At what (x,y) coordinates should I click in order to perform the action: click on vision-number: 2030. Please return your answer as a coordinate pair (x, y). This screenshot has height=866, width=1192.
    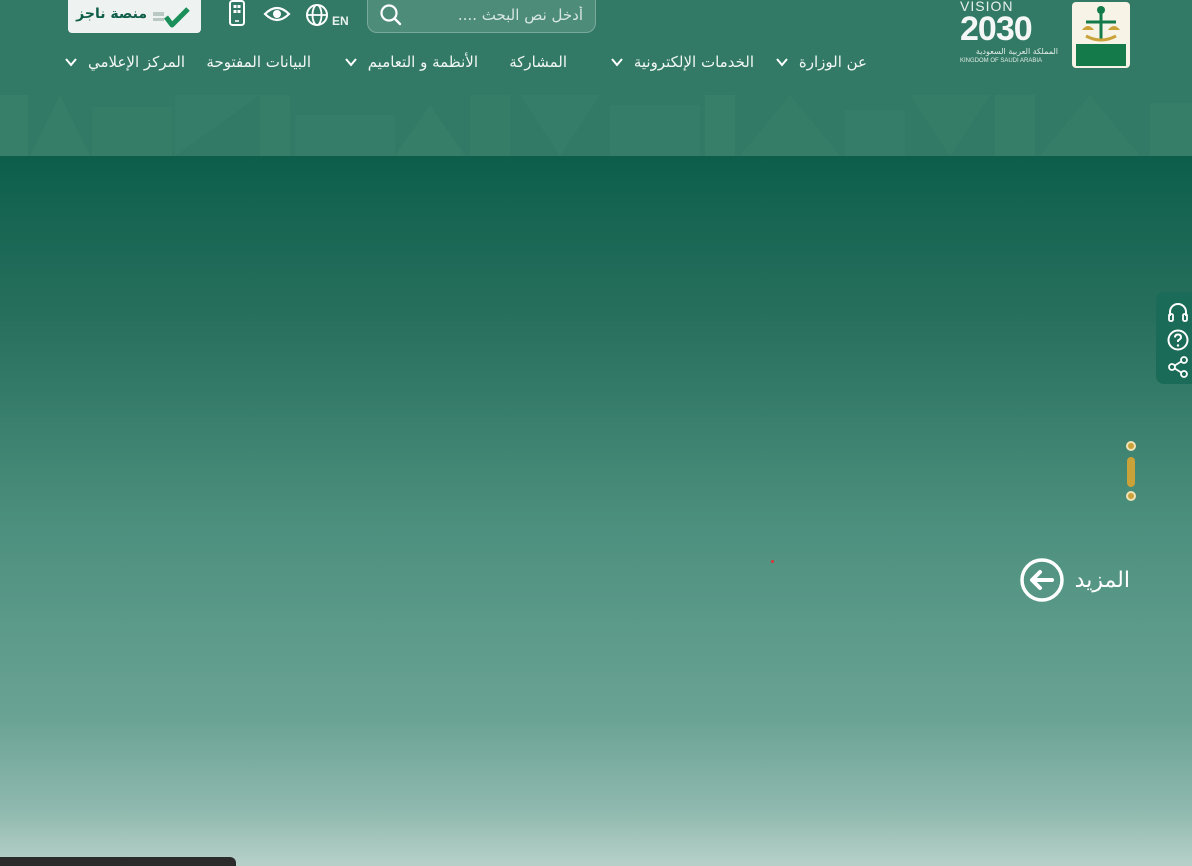
    Looking at the image, I should click on (996, 29).